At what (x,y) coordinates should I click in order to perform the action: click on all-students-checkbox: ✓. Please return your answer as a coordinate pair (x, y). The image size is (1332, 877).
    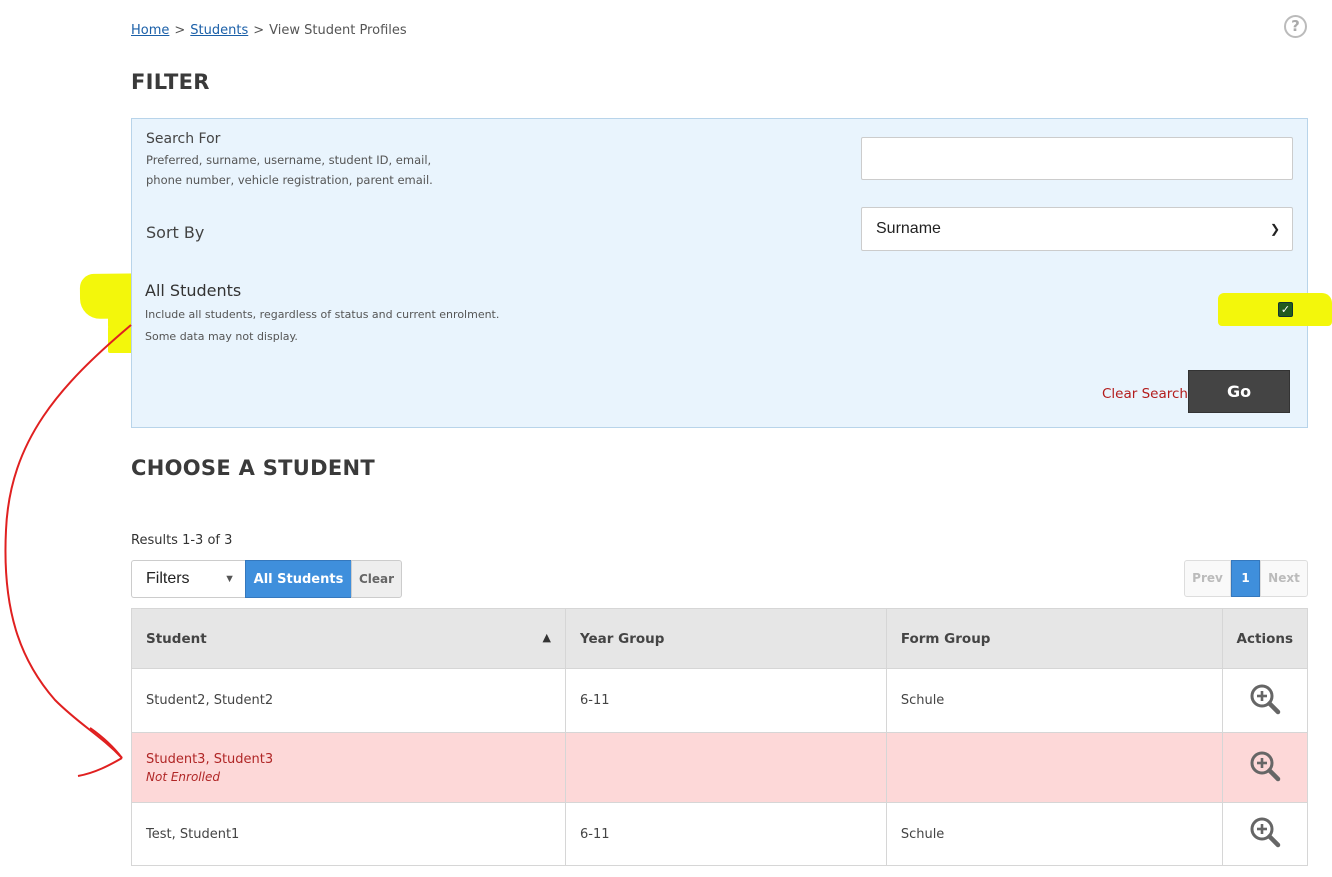
    Looking at the image, I should click on (1285, 309).